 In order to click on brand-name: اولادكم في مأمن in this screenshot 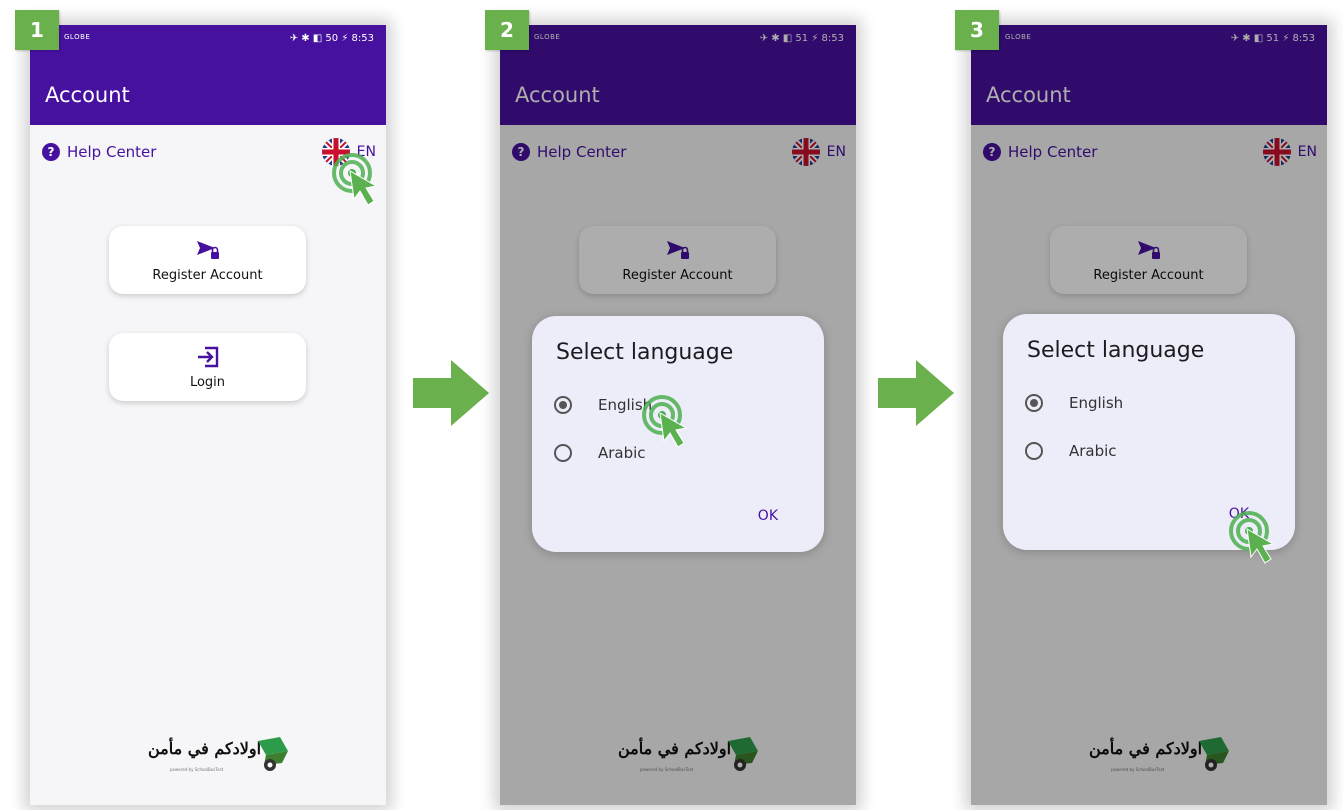, I will do `click(205, 748)`.